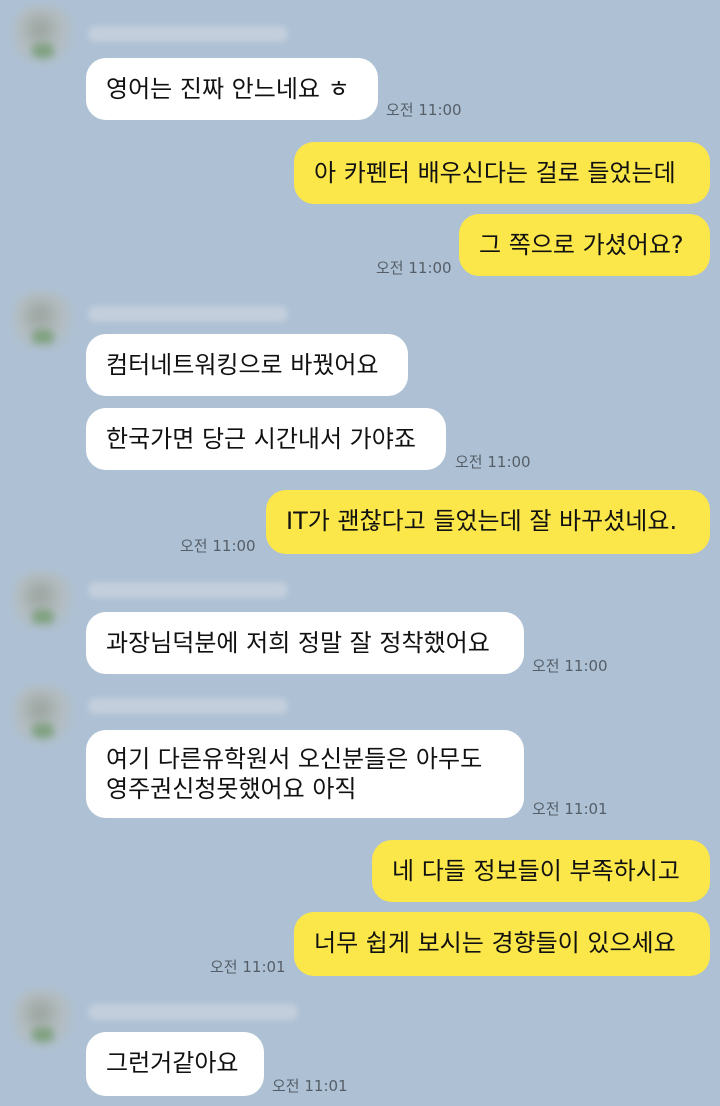  I want to click on message-bubble-incoming: 컴터네트워킹으로 바꿨어요, so click(247, 365).